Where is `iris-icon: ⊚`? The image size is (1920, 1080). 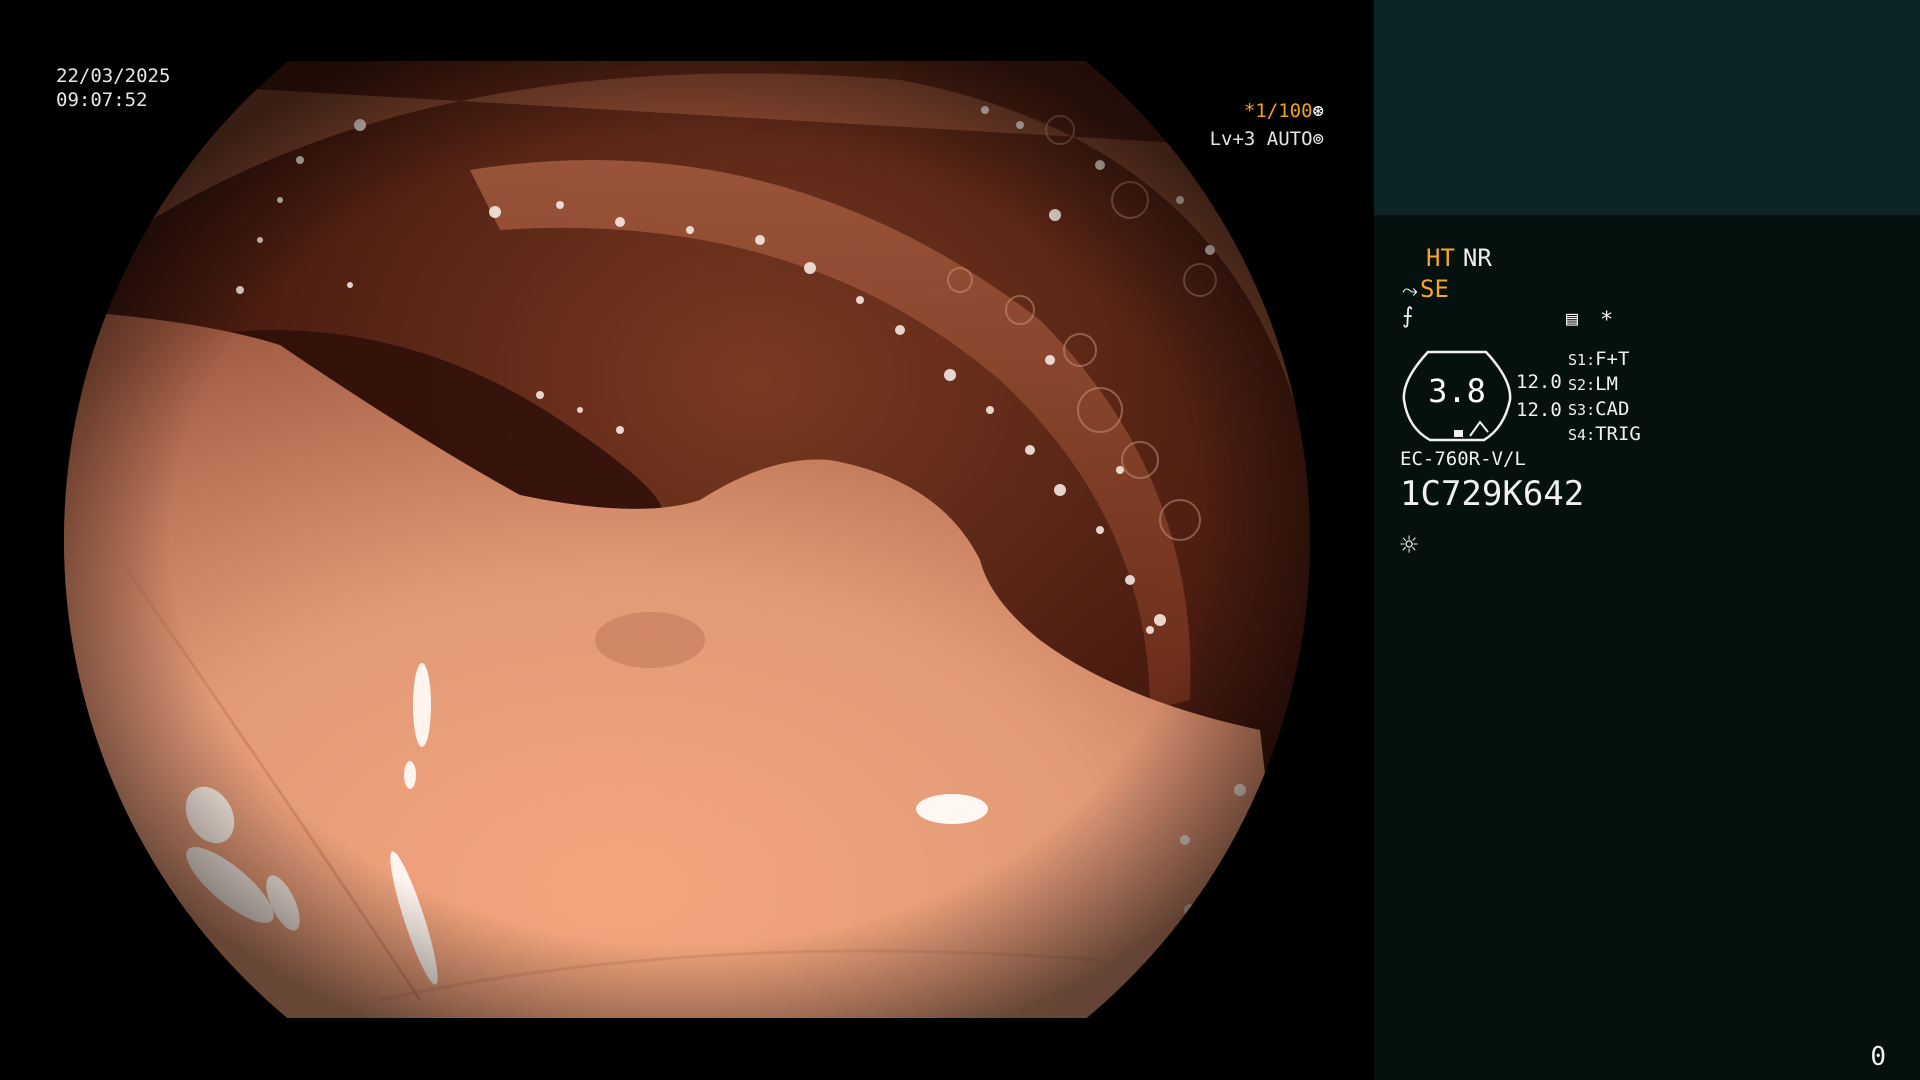
iris-icon: ⊚ is located at coordinates (1318, 139).